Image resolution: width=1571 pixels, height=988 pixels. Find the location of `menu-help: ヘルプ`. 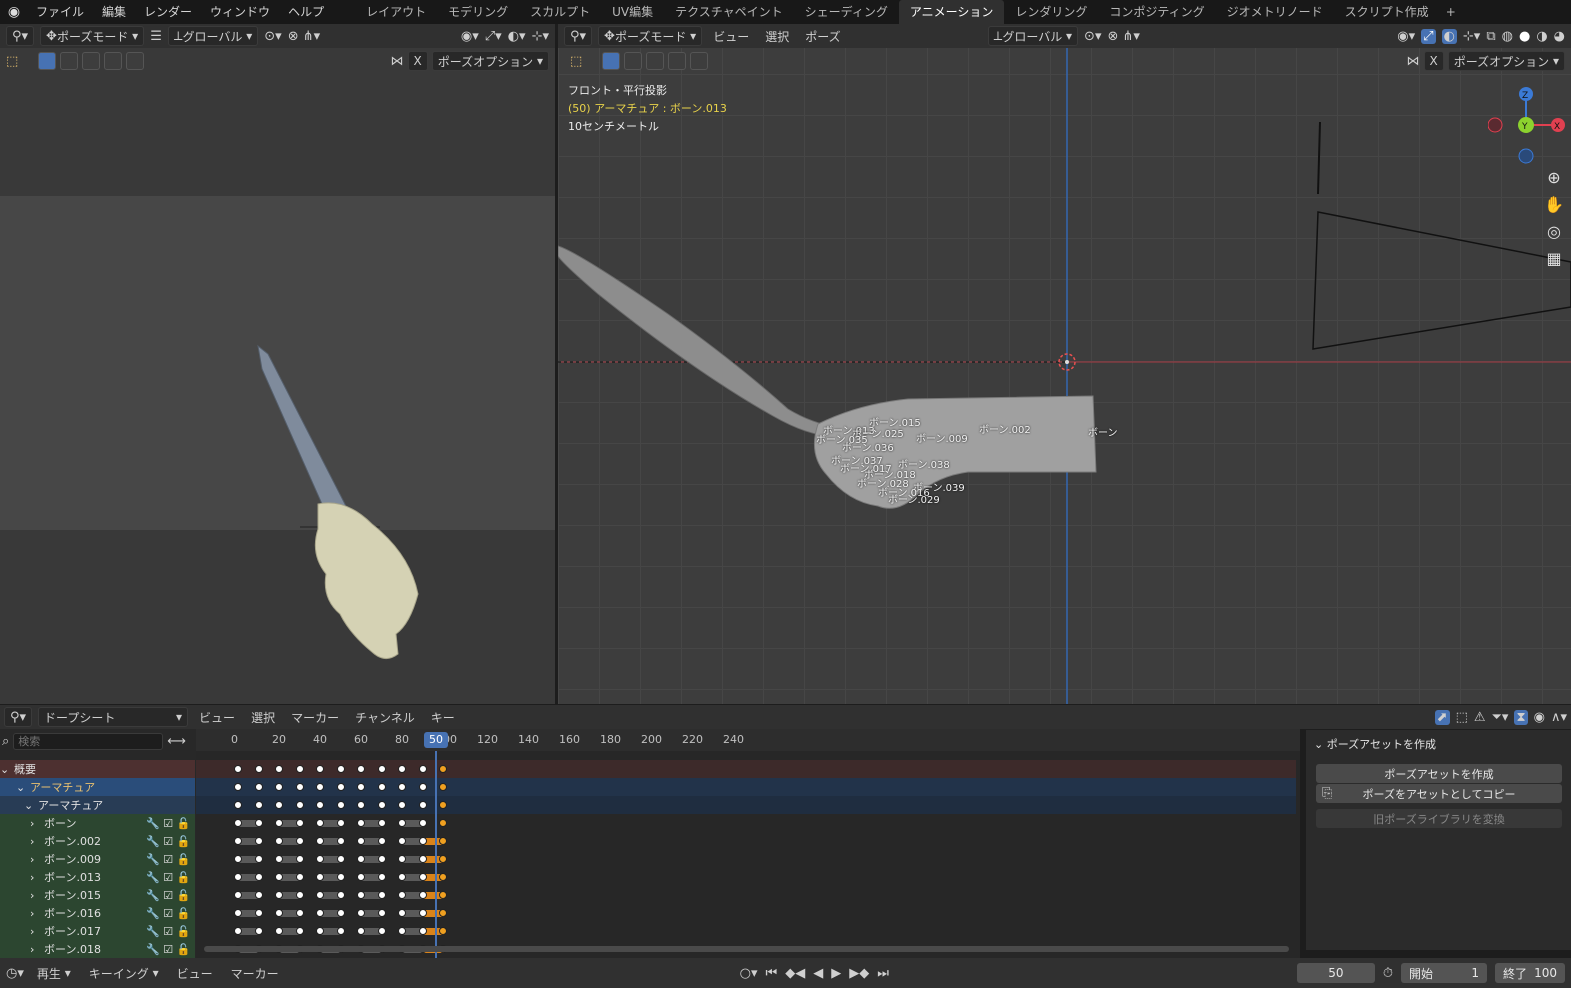

menu-help: ヘルプ is located at coordinates (306, 12).